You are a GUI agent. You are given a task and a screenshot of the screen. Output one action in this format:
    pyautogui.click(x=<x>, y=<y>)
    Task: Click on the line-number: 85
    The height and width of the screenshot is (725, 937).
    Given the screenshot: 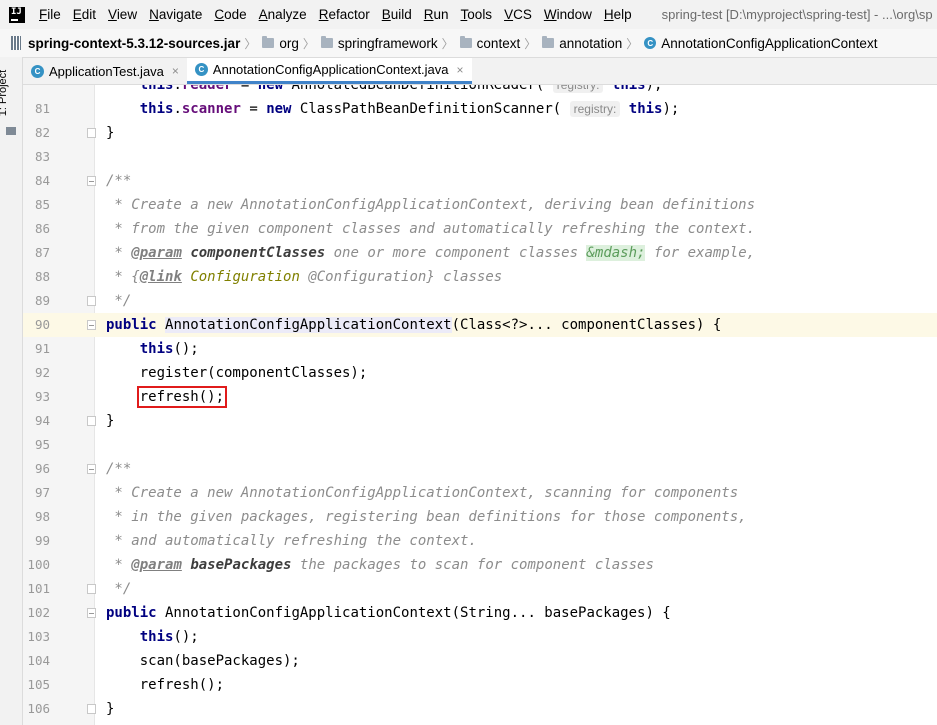 What is the action you would take?
    pyautogui.click(x=42, y=204)
    